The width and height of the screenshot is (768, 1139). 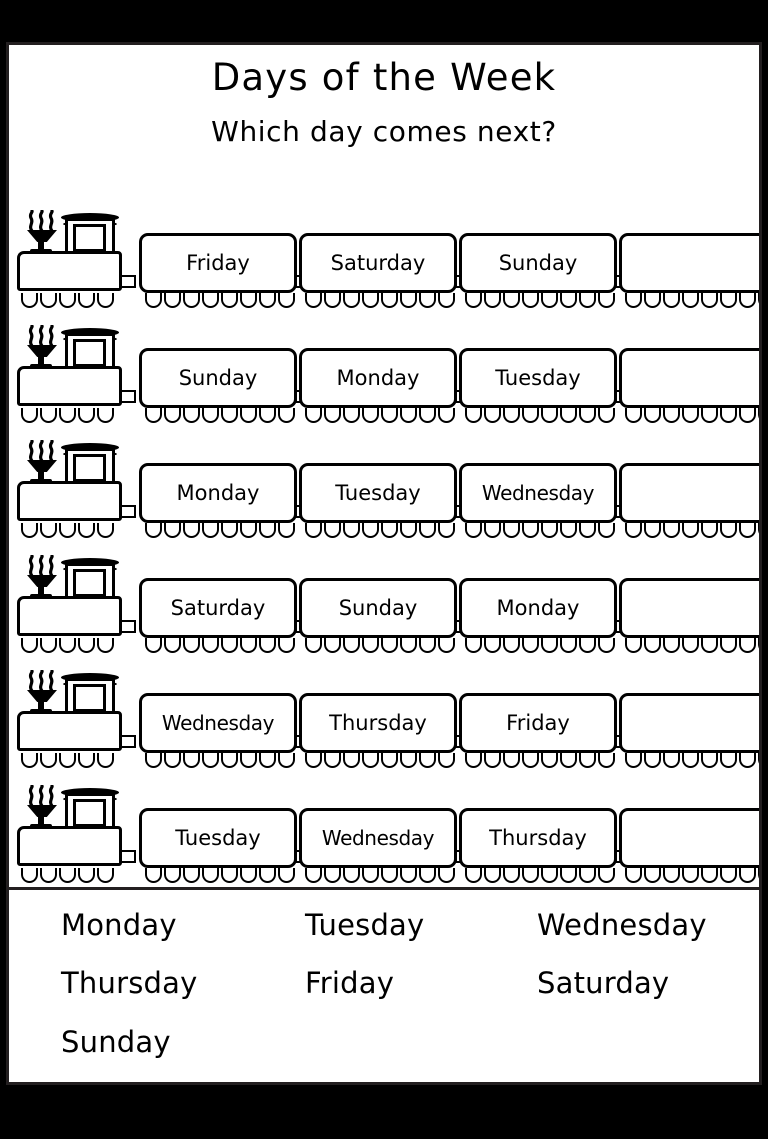 I want to click on carriage-labeled: Wednesday, so click(x=385, y=845).